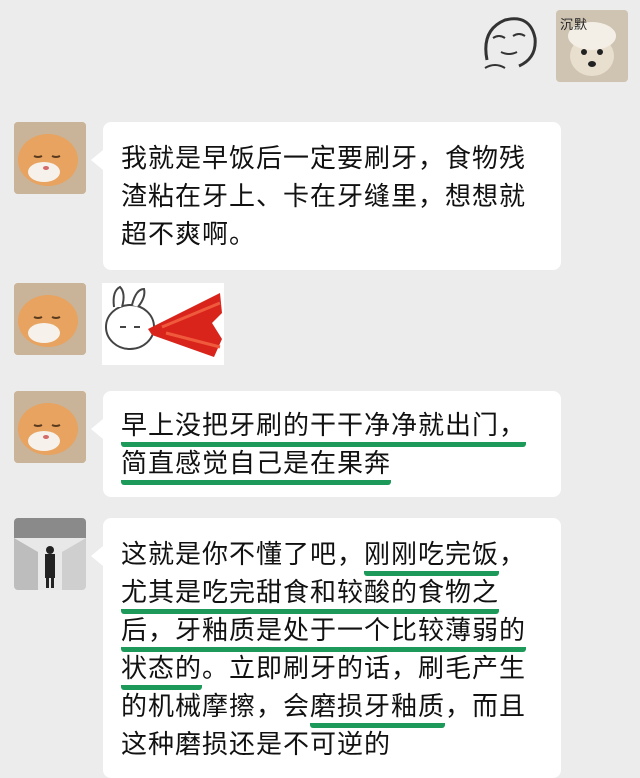 Image resolution: width=640 pixels, height=778 pixels. Describe the element at coordinates (310, 596) in the screenshot. I see `underline-highlight: 尤其是吃完甜食和较酸的食物之` at that location.